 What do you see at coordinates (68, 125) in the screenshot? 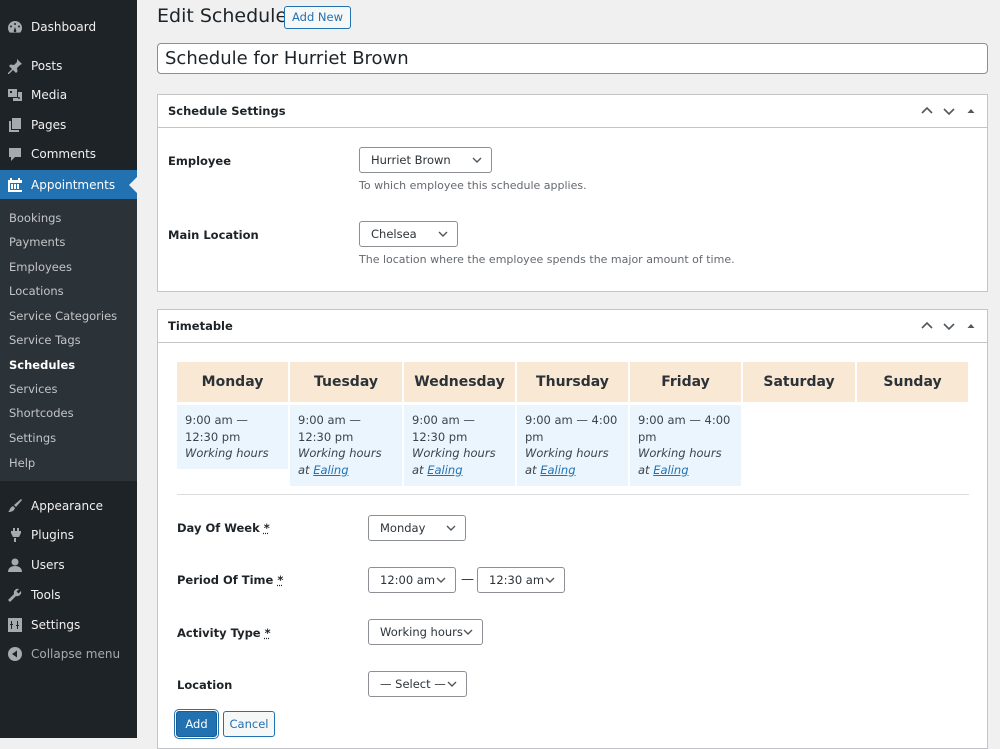
I see `menu-pages: Pages` at bounding box center [68, 125].